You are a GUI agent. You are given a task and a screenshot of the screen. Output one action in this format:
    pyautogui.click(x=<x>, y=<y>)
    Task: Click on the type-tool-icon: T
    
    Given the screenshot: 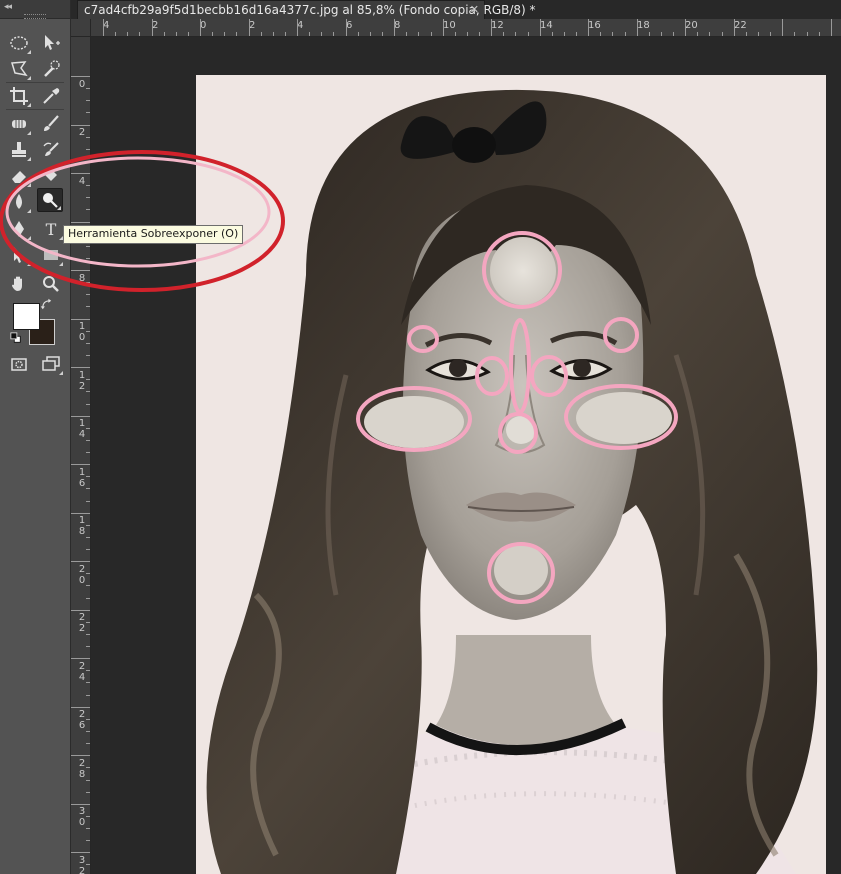 What is the action you would take?
    pyautogui.click(x=51, y=229)
    